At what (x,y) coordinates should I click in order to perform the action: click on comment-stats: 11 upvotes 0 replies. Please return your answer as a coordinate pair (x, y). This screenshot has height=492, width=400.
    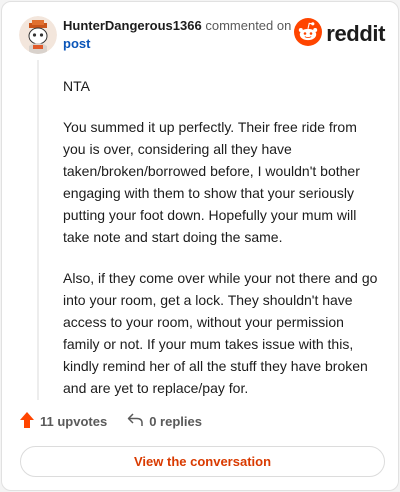
    Looking at the image, I should click on (111, 421).